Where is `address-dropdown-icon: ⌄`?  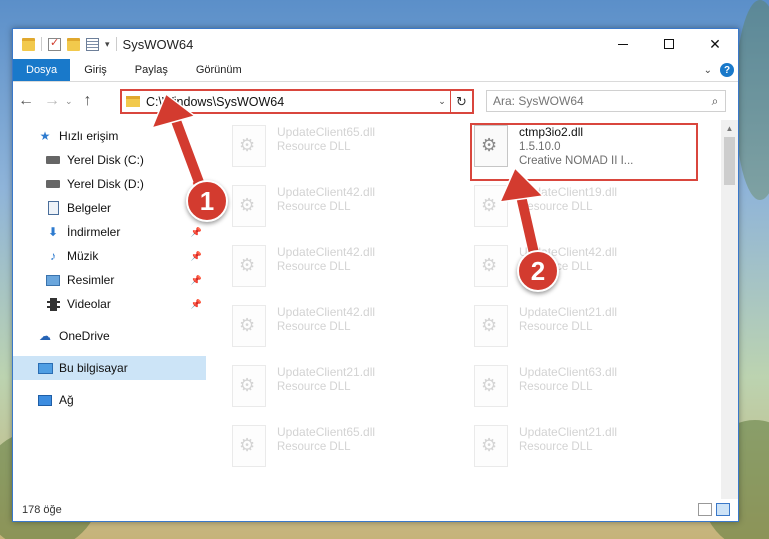 address-dropdown-icon: ⌄ is located at coordinates (442, 101).